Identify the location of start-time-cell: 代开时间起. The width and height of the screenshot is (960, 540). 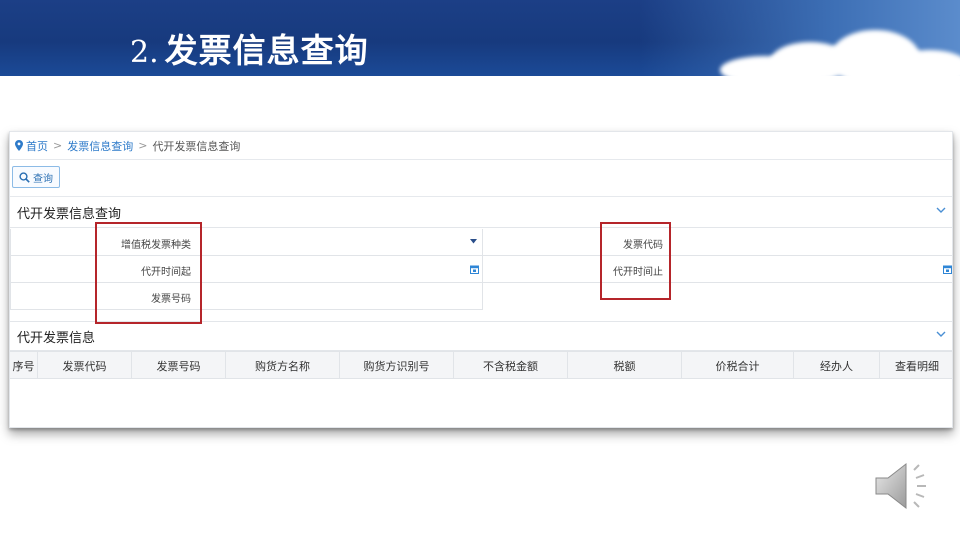
(246, 269).